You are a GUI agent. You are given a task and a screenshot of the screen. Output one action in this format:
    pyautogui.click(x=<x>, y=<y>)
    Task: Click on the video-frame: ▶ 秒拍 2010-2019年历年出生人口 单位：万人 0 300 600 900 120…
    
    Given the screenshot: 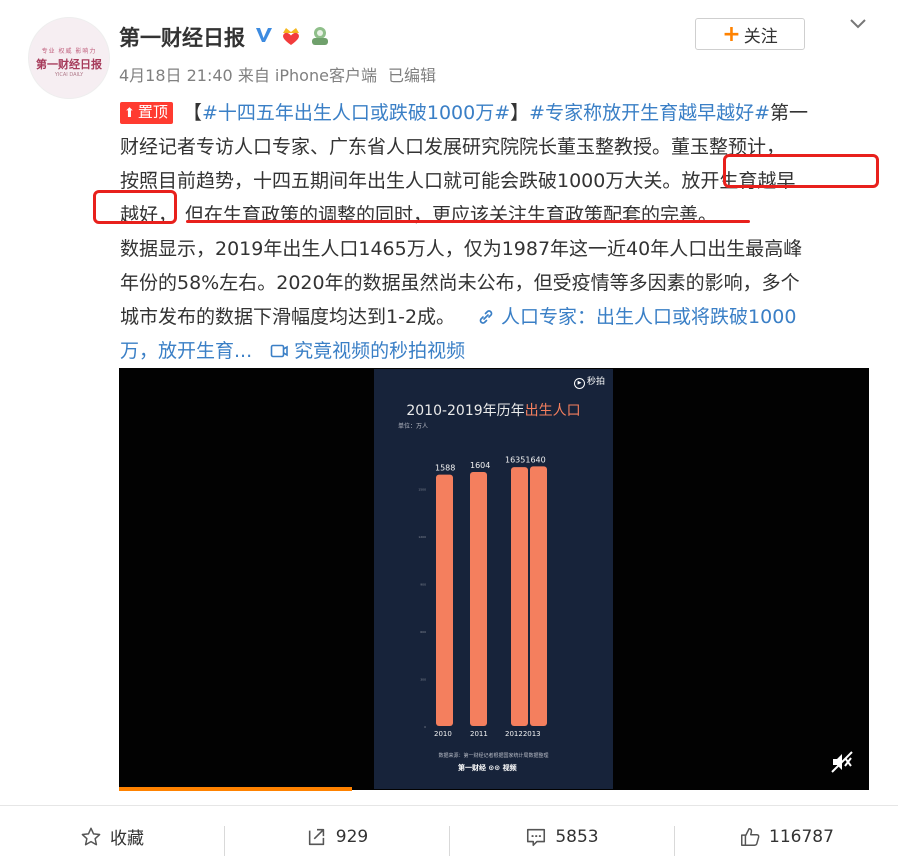 What is the action you would take?
    pyautogui.click(x=493, y=579)
    